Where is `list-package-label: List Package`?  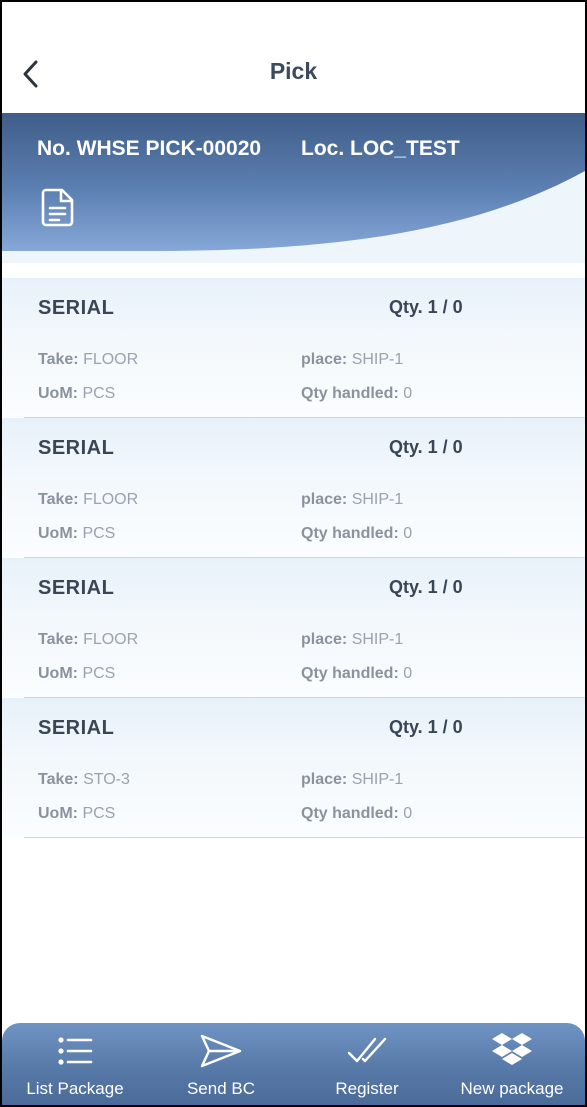 list-package-label: List Package is located at coordinates (75, 1088).